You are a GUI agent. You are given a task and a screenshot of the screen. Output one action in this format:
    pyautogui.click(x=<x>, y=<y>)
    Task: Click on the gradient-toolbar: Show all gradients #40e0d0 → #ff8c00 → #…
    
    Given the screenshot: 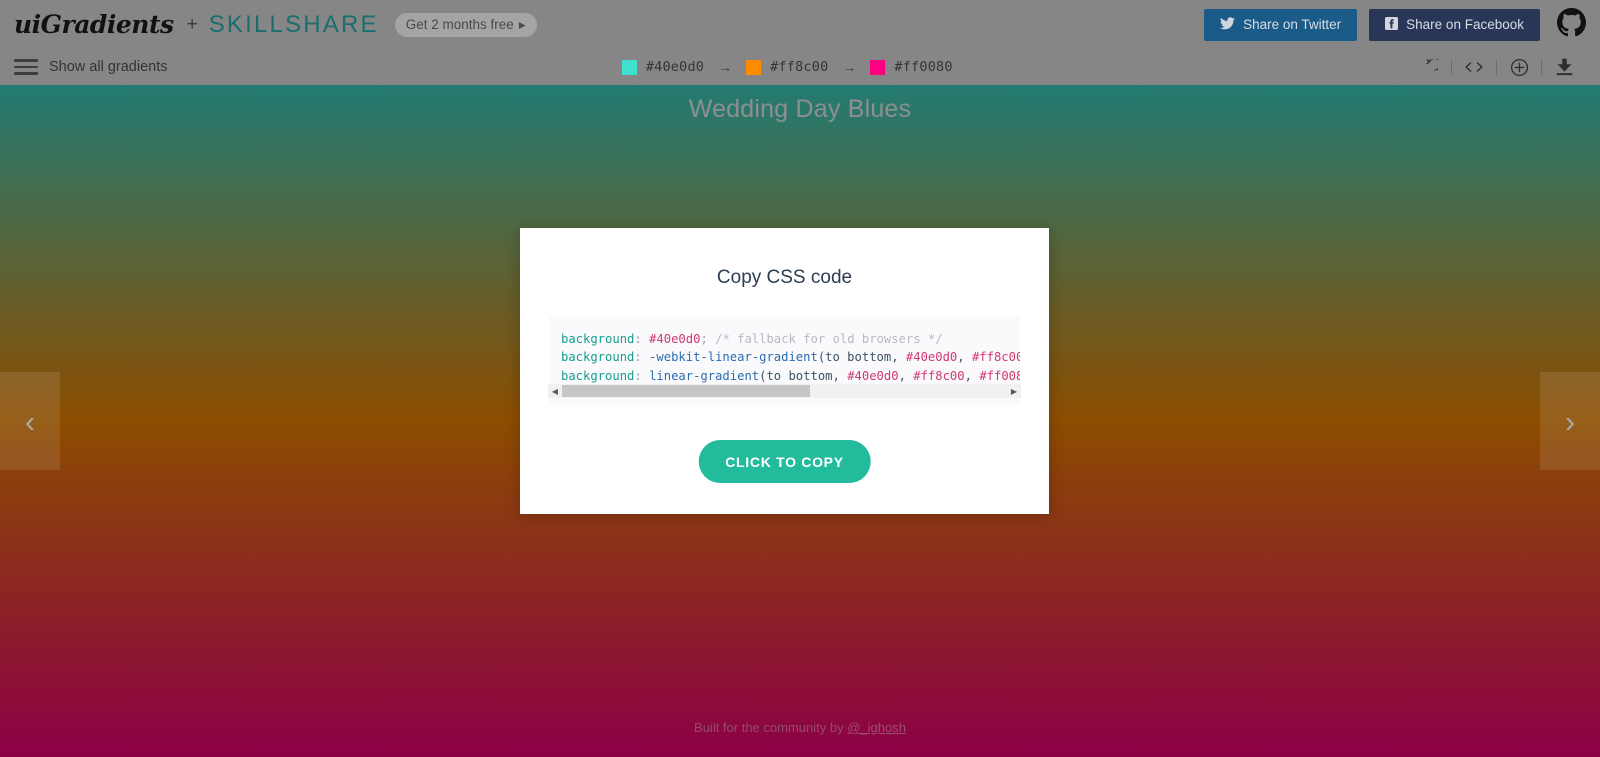 What is the action you would take?
    pyautogui.click(x=800, y=67)
    